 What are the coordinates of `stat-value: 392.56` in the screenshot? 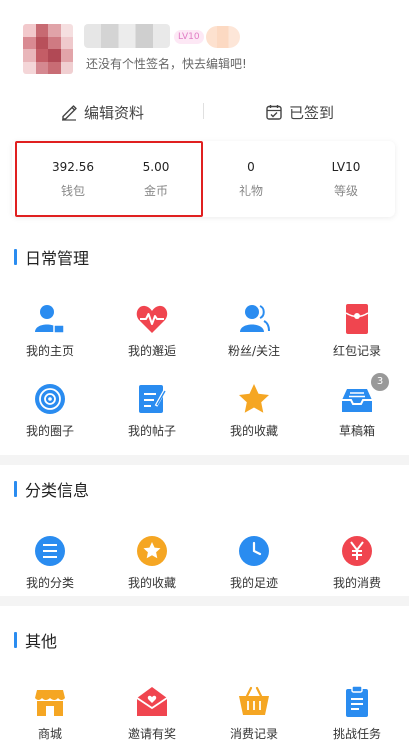 It's located at (73, 167).